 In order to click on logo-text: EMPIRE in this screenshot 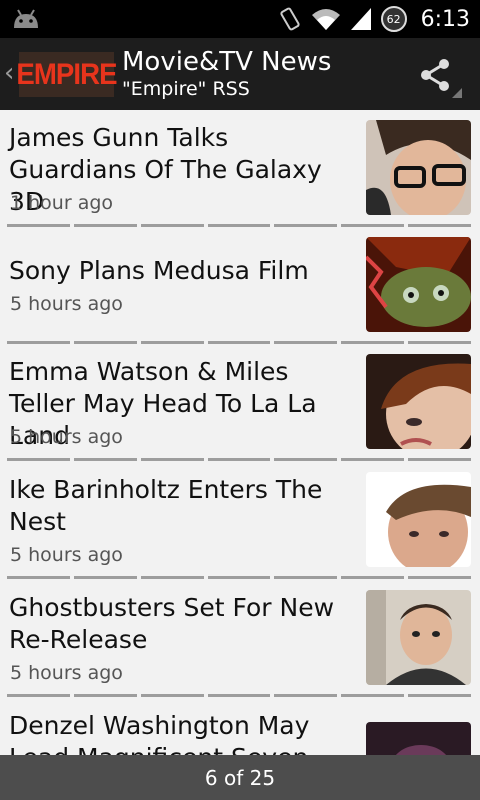, I will do `click(66, 74)`.